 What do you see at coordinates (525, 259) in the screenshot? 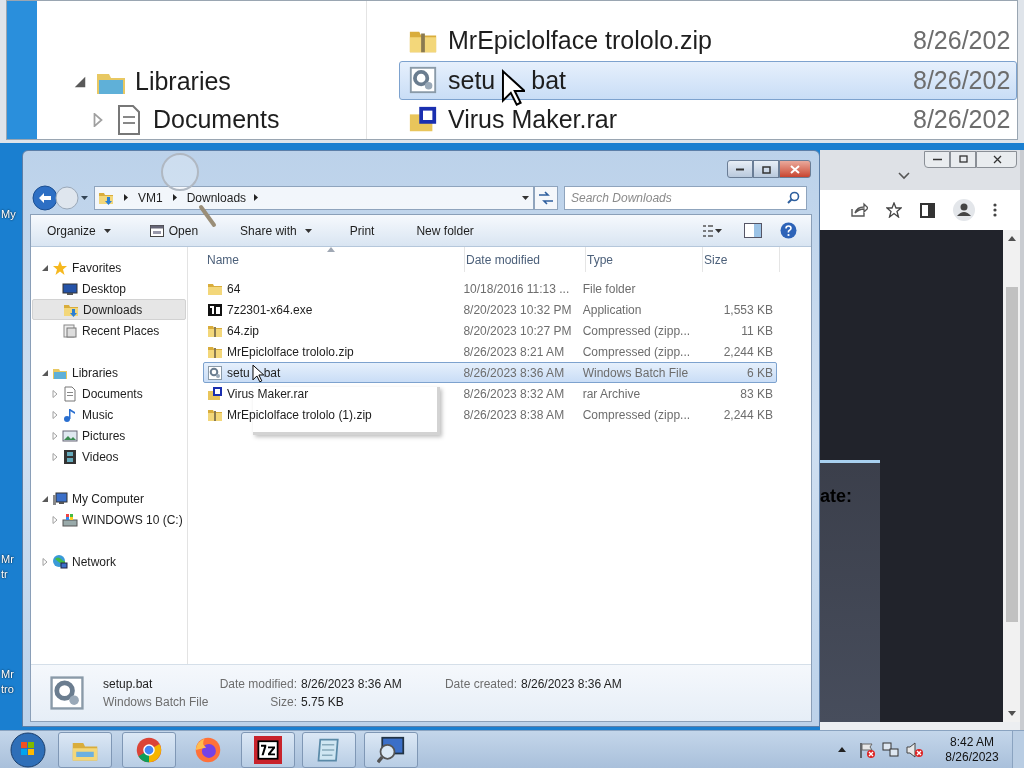
I see `column-header: Date modified` at bounding box center [525, 259].